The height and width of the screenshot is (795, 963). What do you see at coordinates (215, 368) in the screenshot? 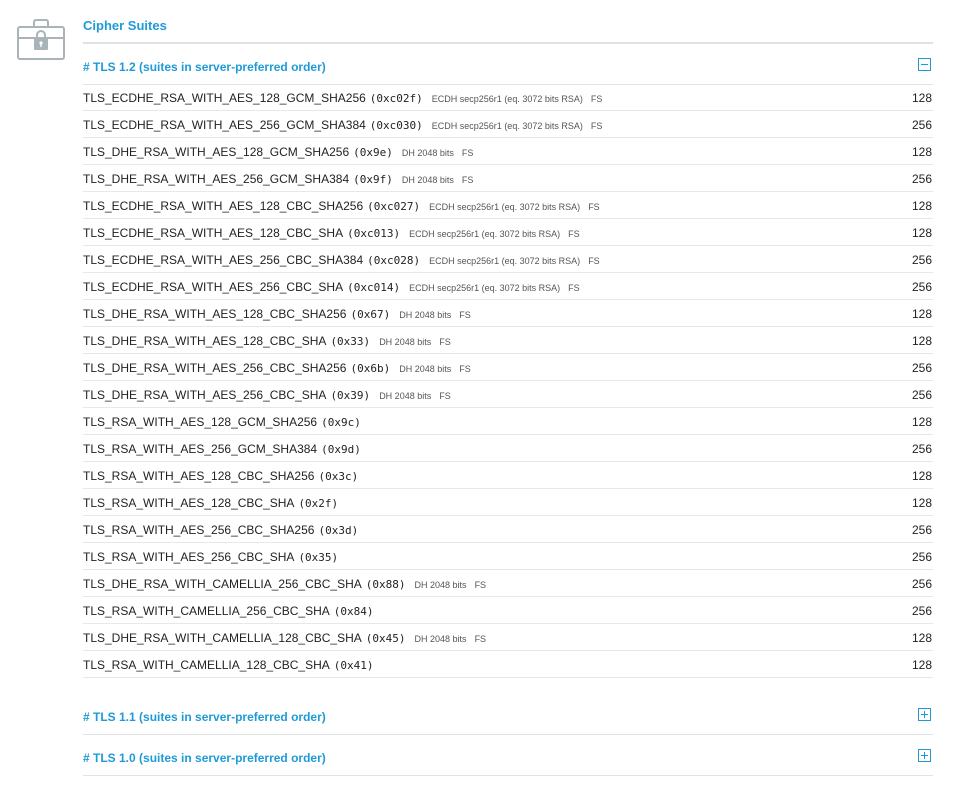
I see `suite-name-text: TLS_DHE_RSA_WITH_AES_256_CBC_SHA256` at bounding box center [215, 368].